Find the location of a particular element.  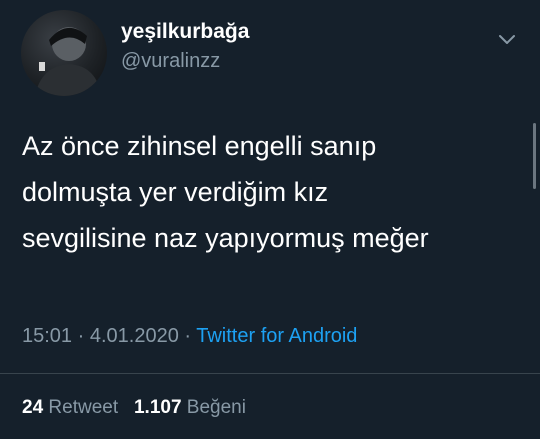

user-handle: @vuralinzz is located at coordinates (170, 61).